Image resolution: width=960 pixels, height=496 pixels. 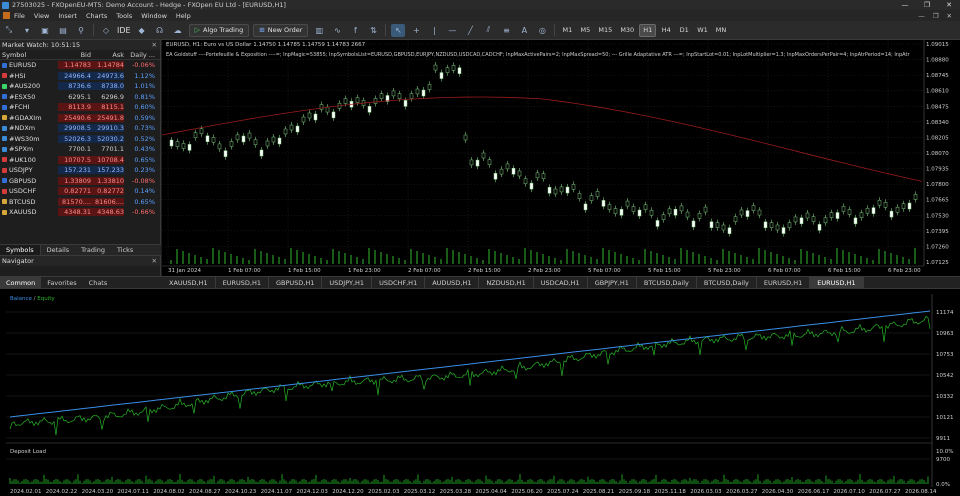 I want to click on column-symbol: Symbol, so click(x=29, y=55).